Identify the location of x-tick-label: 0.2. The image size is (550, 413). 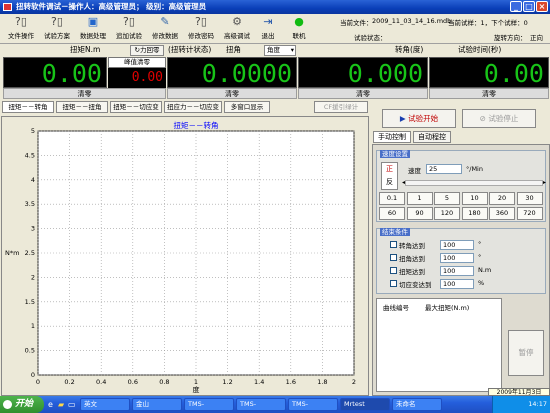
(69, 382).